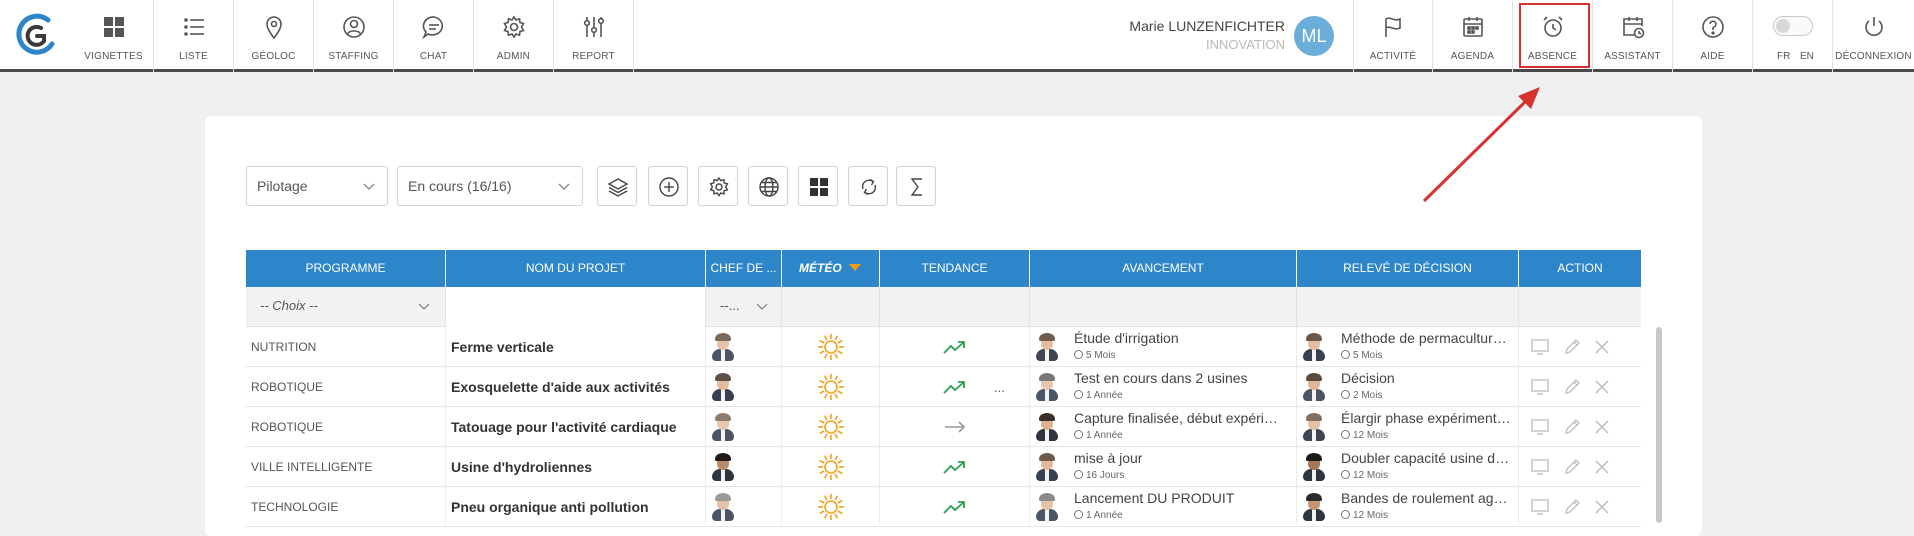  Describe the element at coordinates (1792, 26) in the screenshot. I see `toggle-icon` at that location.